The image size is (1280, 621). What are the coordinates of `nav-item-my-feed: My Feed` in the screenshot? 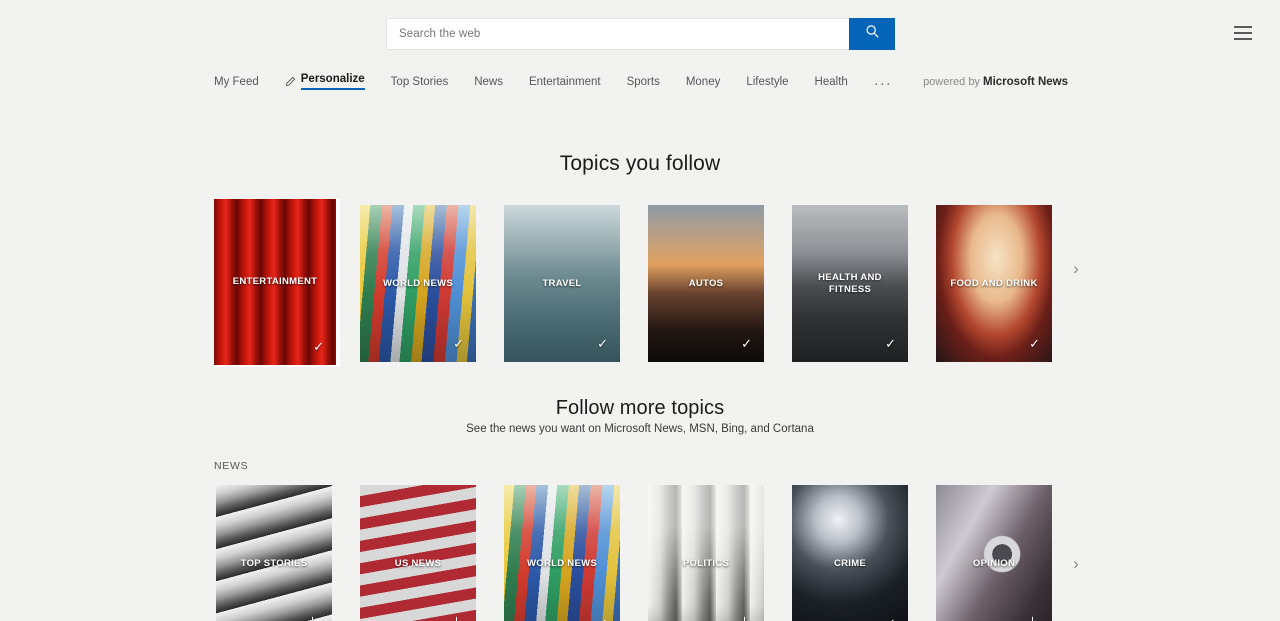 It's located at (236, 84).